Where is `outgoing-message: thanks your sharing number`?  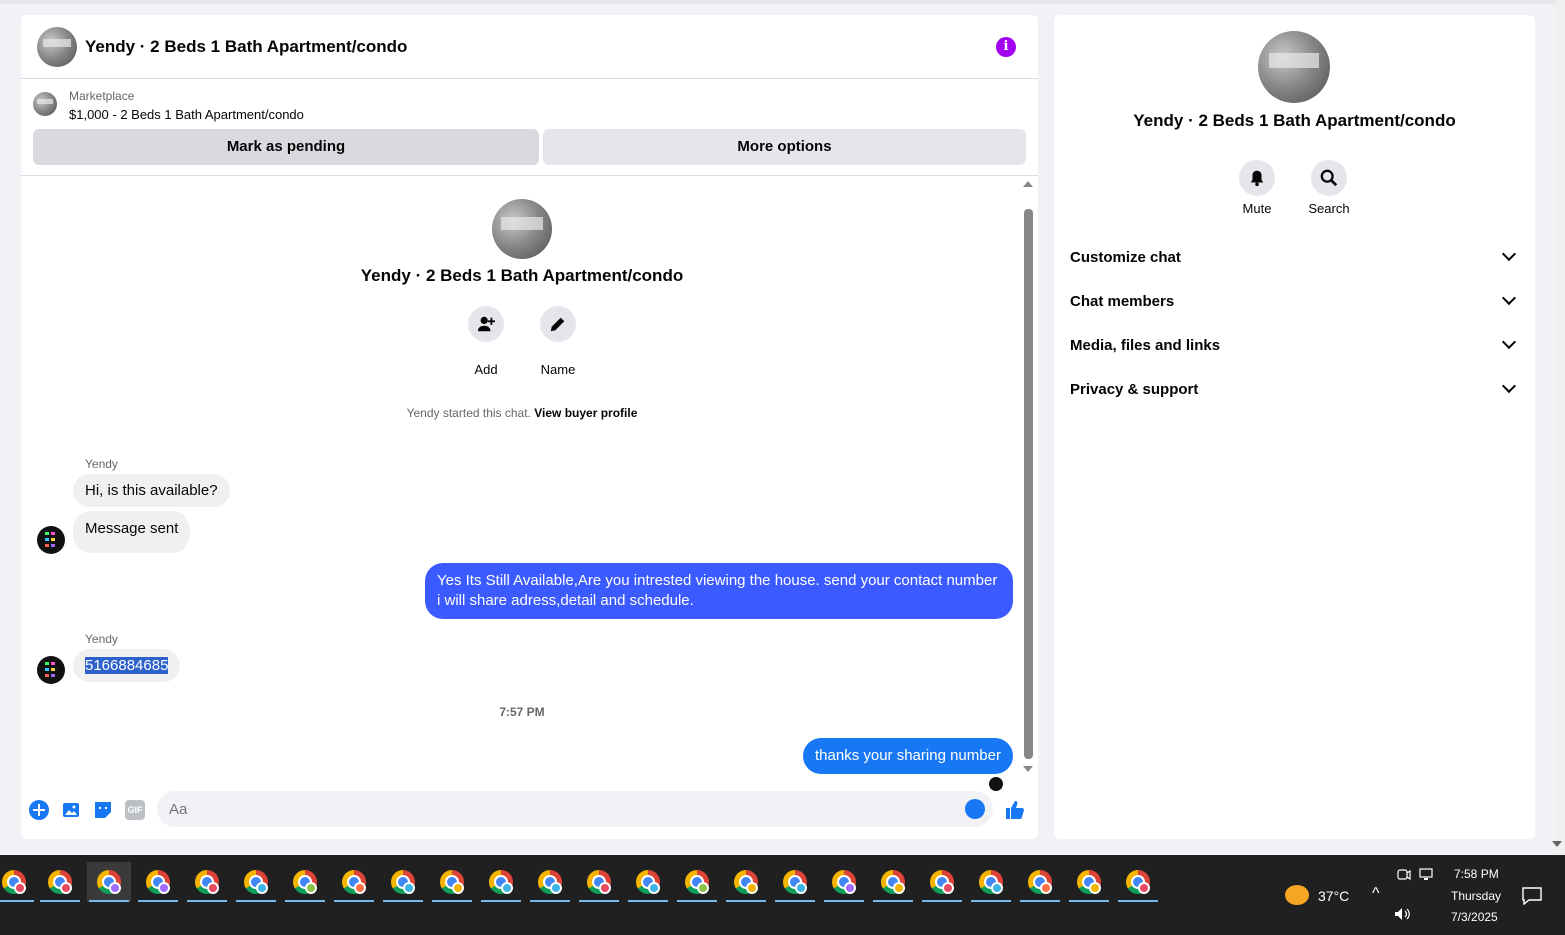
outgoing-message: thanks your sharing number is located at coordinates (908, 756).